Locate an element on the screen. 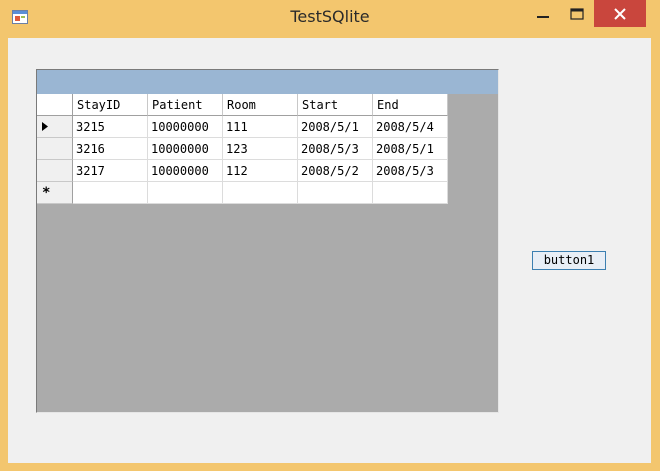 Image resolution: width=660 pixels, height=471 pixels. cell-stayid: 3215 is located at coordinates (110, 127).